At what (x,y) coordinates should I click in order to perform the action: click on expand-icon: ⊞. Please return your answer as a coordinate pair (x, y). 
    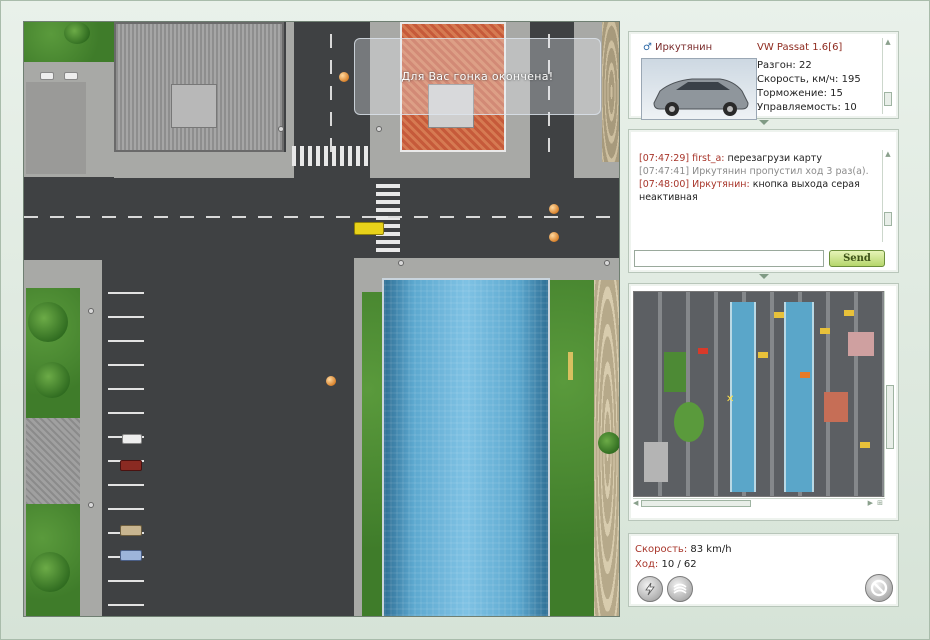
    Looking at the image, I should click on (880, 503).